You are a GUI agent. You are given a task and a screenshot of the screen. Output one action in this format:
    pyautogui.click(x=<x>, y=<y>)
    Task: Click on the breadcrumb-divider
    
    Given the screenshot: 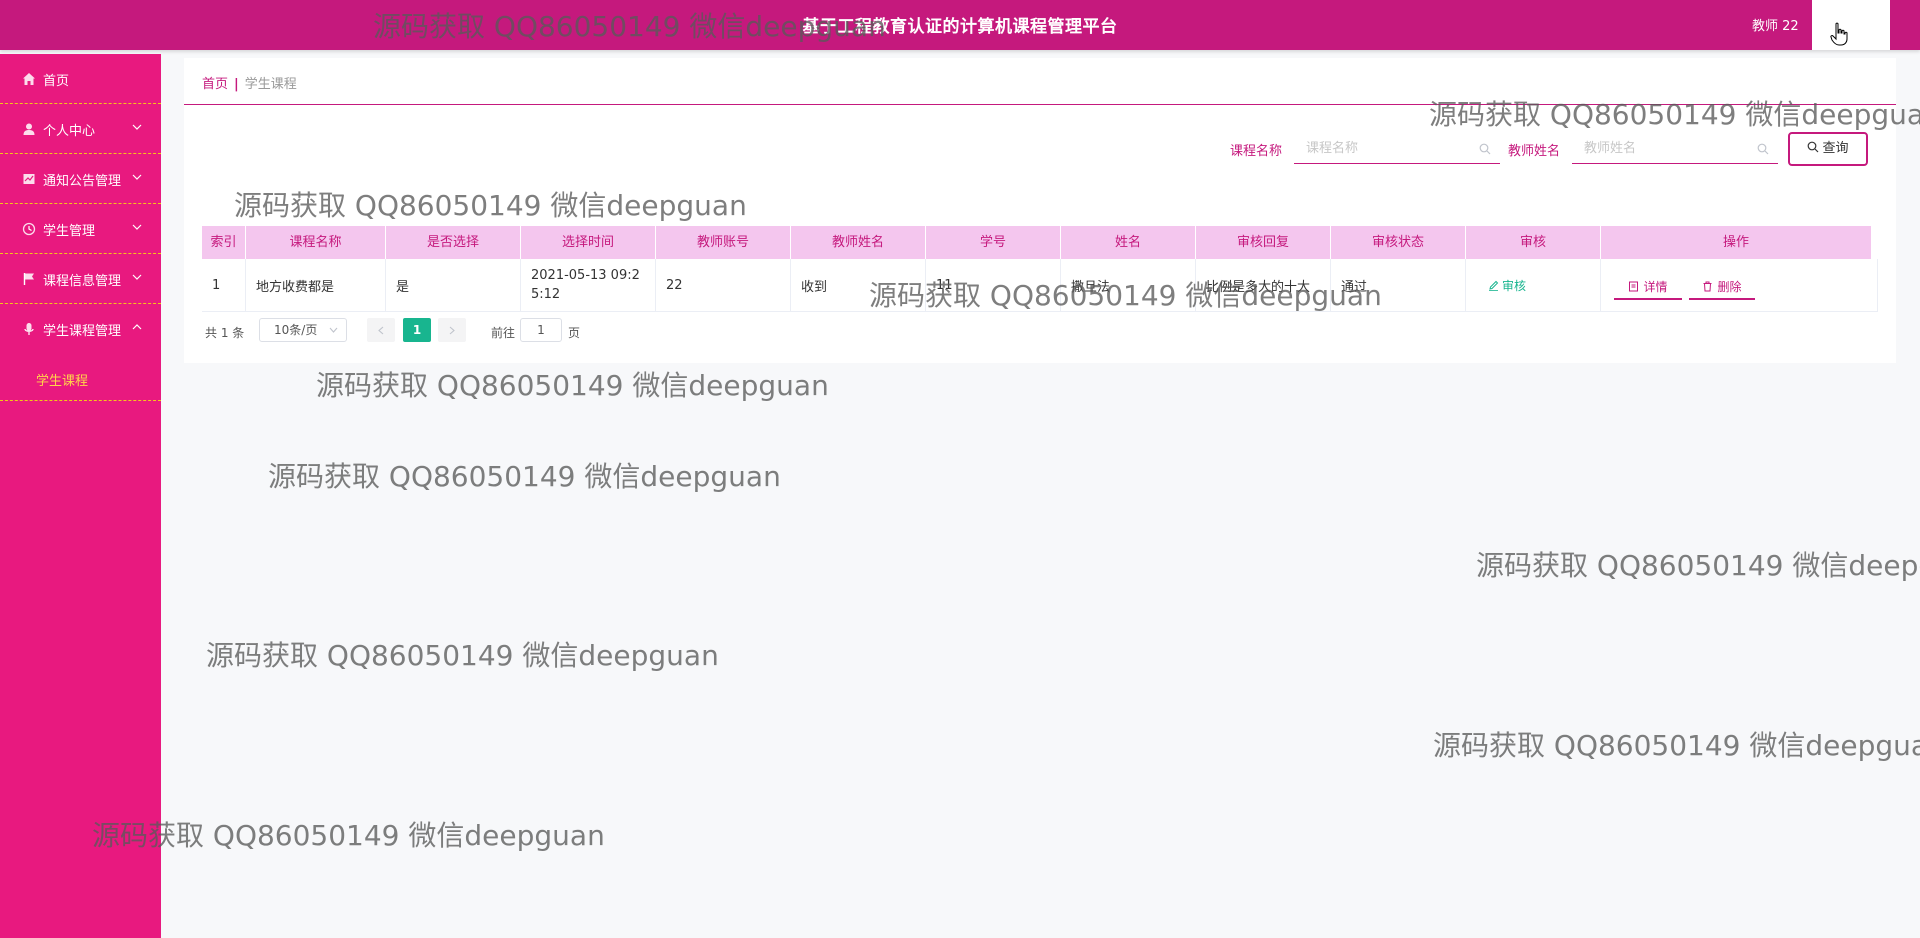 What is the action you would take?
    pyautogui.click(x=1040, y=104)
    